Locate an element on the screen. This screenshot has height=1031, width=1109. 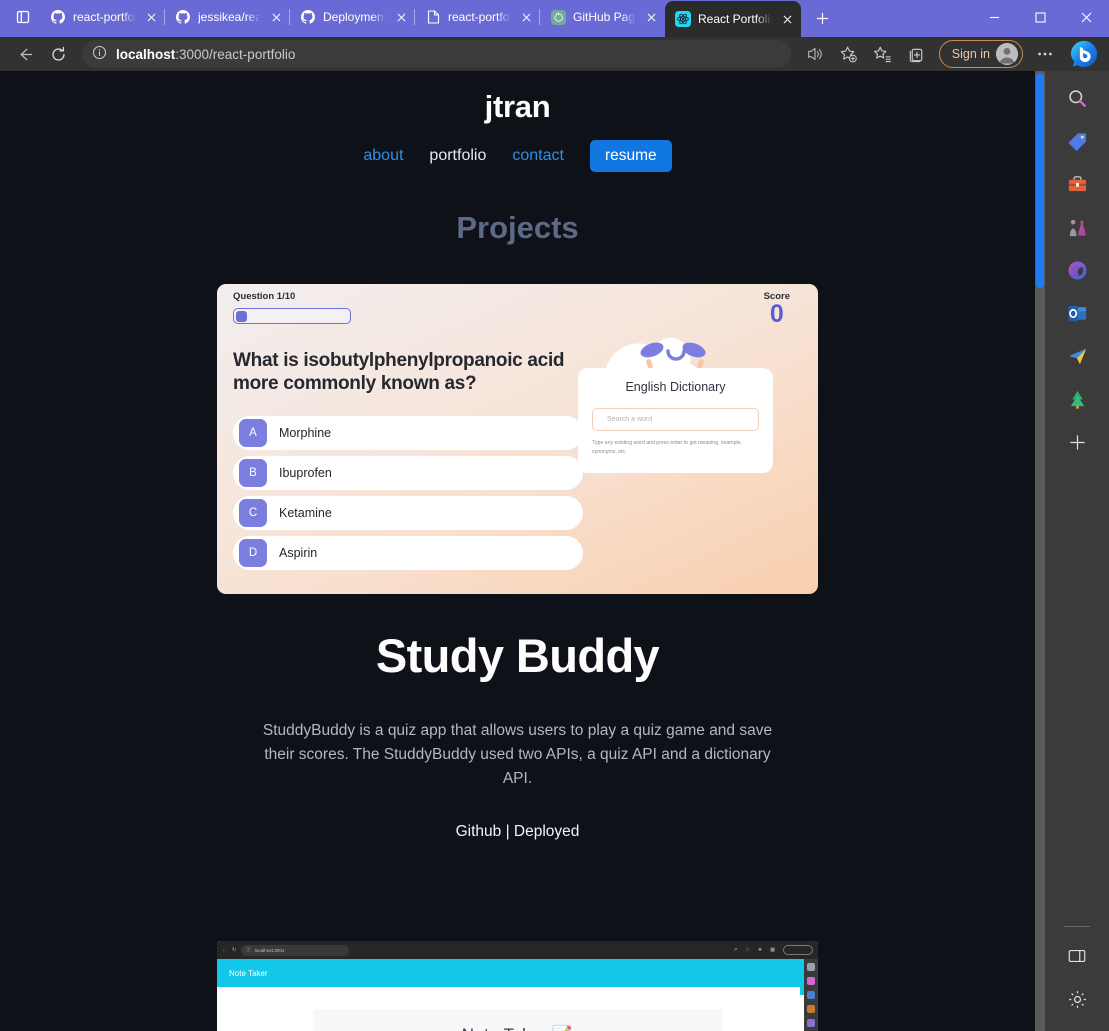
note-taker-edge-sidebar is located at coordinates (811, 995).